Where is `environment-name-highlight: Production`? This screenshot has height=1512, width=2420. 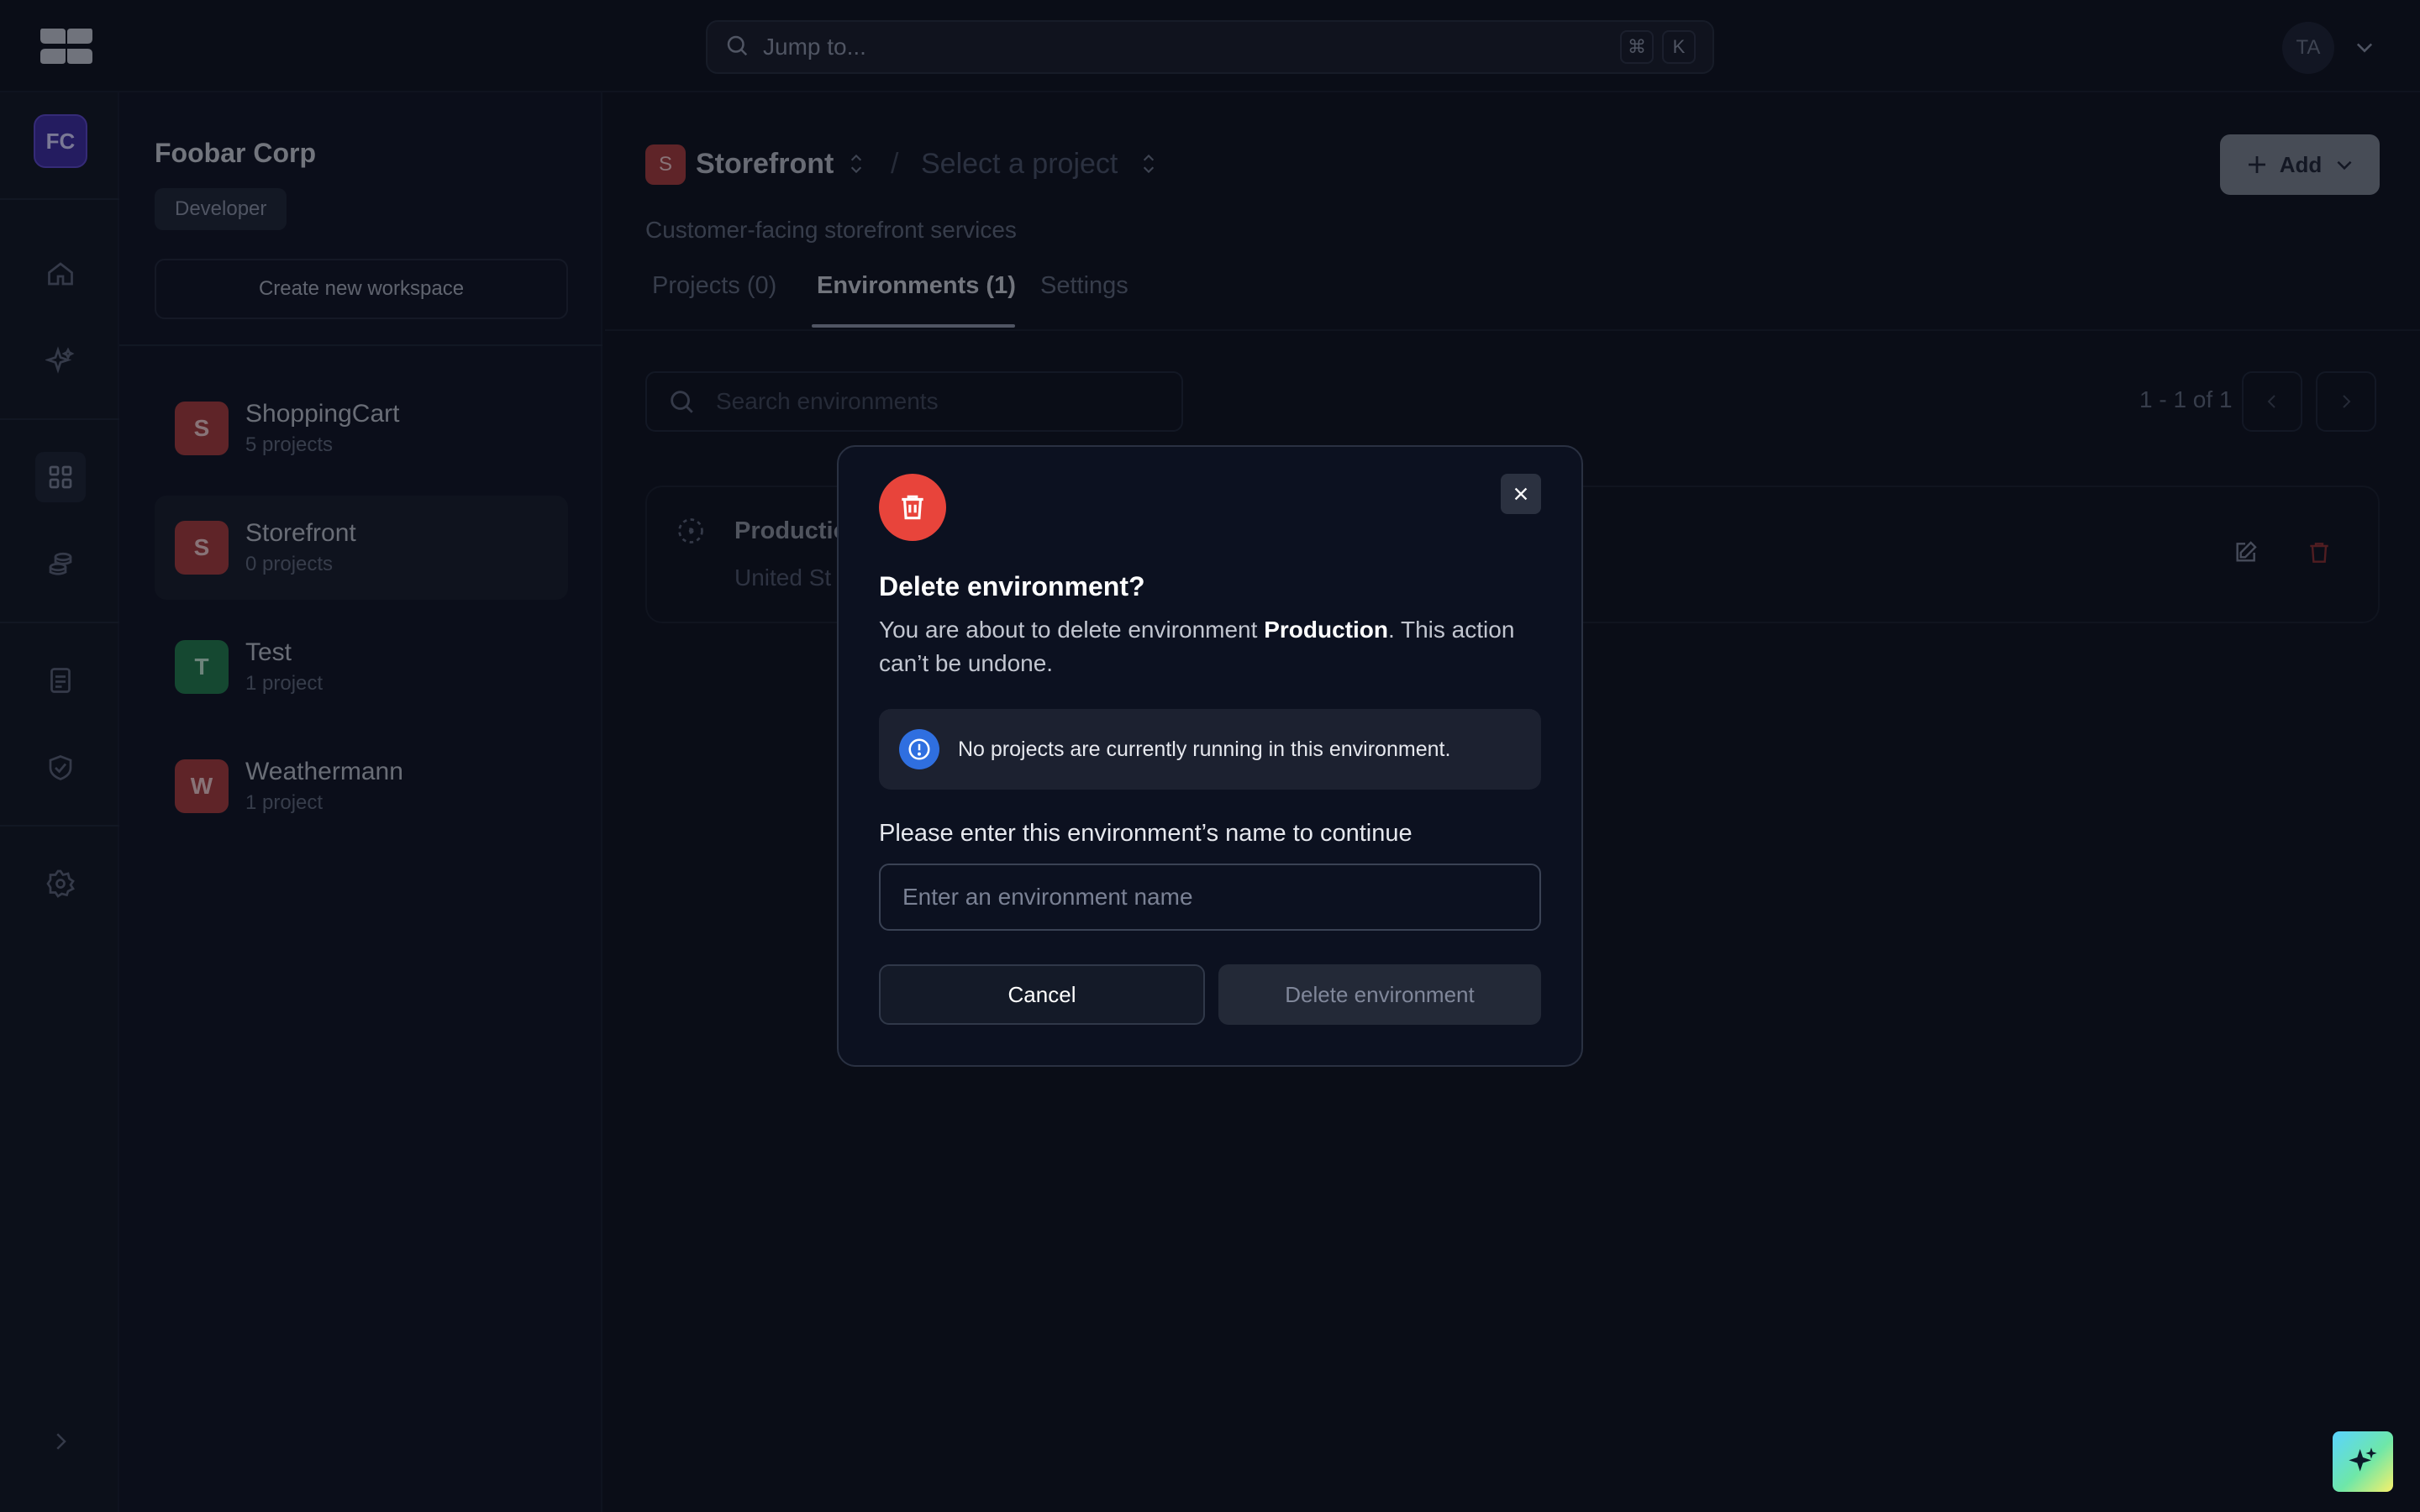
environment-name-highlight: Production is located at coordinates (1326, 630).